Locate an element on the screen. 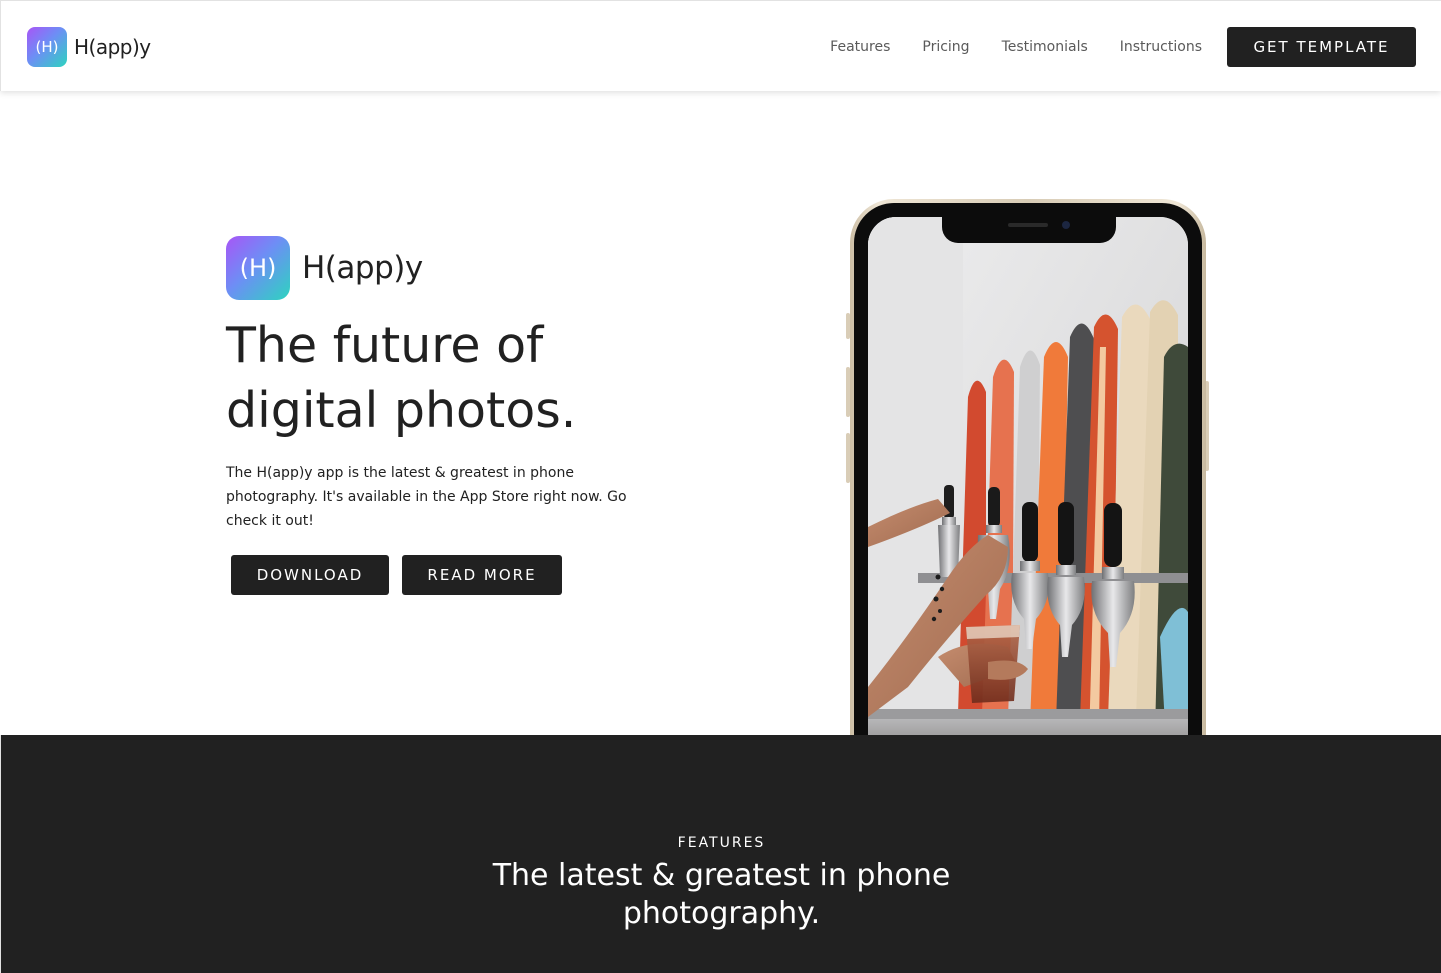 The image size is (1441, 973). get-template-button: GET TEMPLATE is located at coordinates (1321, 47).